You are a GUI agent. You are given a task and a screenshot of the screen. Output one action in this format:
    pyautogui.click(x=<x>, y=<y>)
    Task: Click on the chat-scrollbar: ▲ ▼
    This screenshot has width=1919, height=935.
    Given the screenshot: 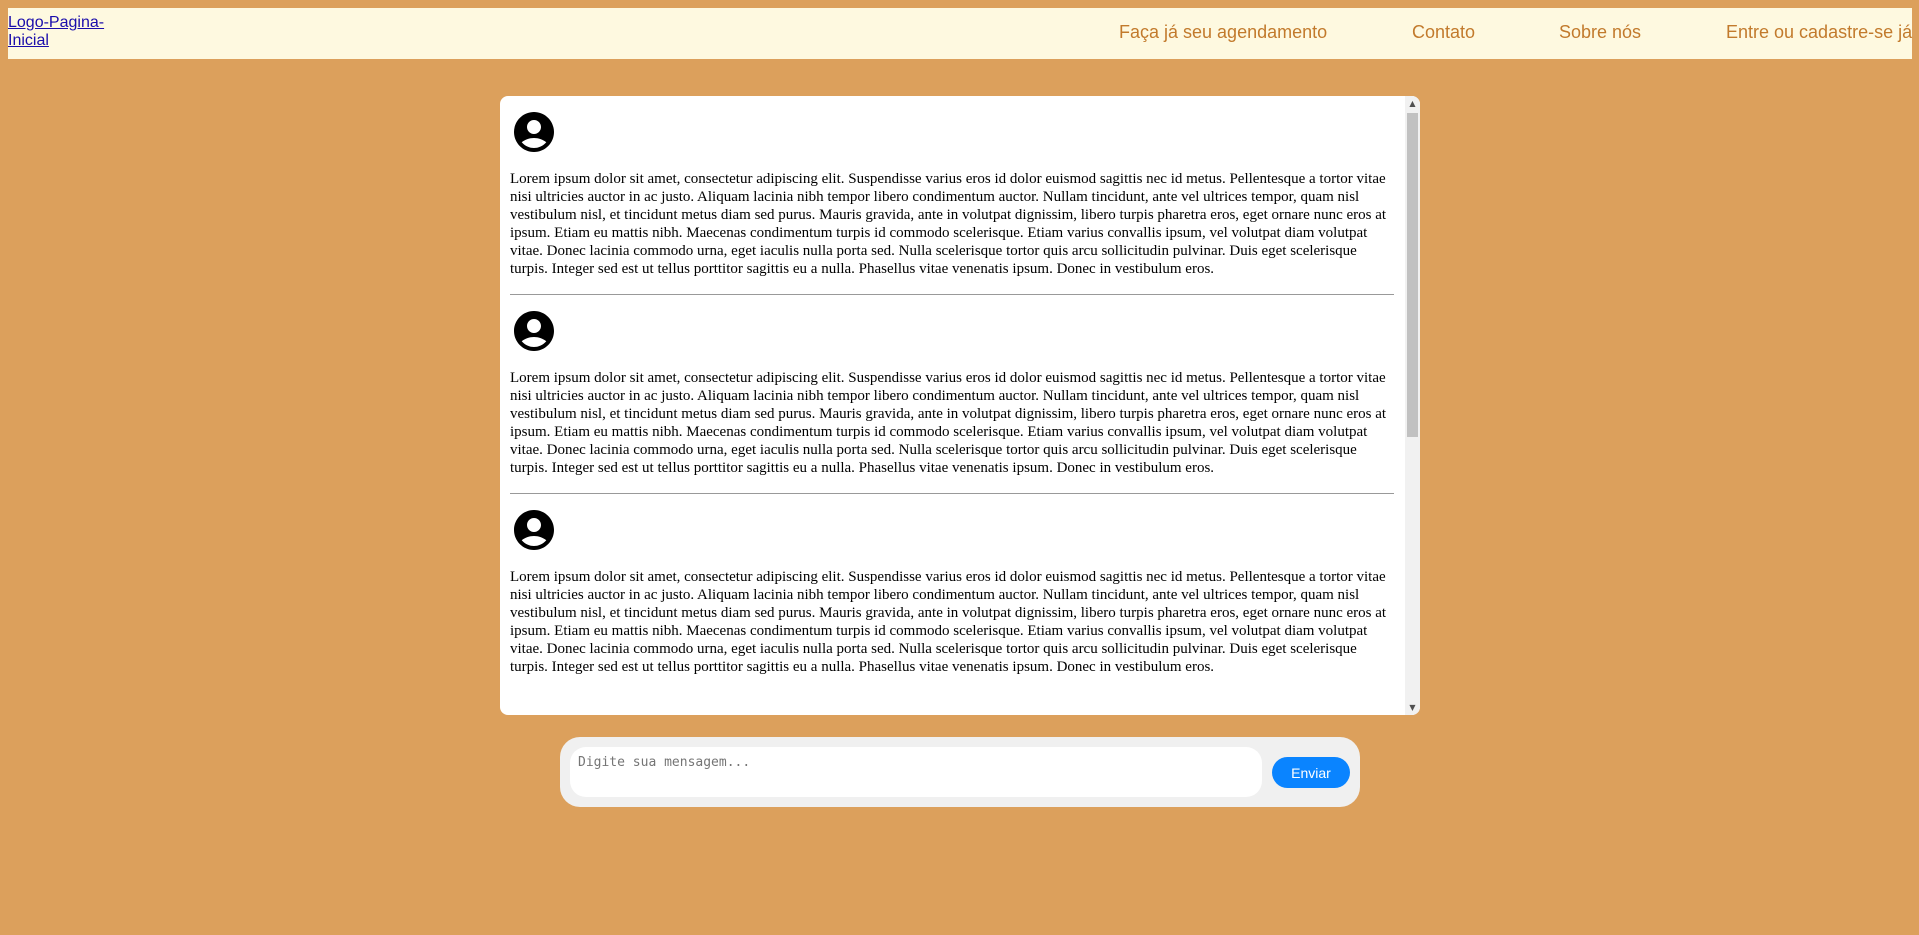 What is the action you would take?
    pyautogui.click(x=1412, y=405)
    